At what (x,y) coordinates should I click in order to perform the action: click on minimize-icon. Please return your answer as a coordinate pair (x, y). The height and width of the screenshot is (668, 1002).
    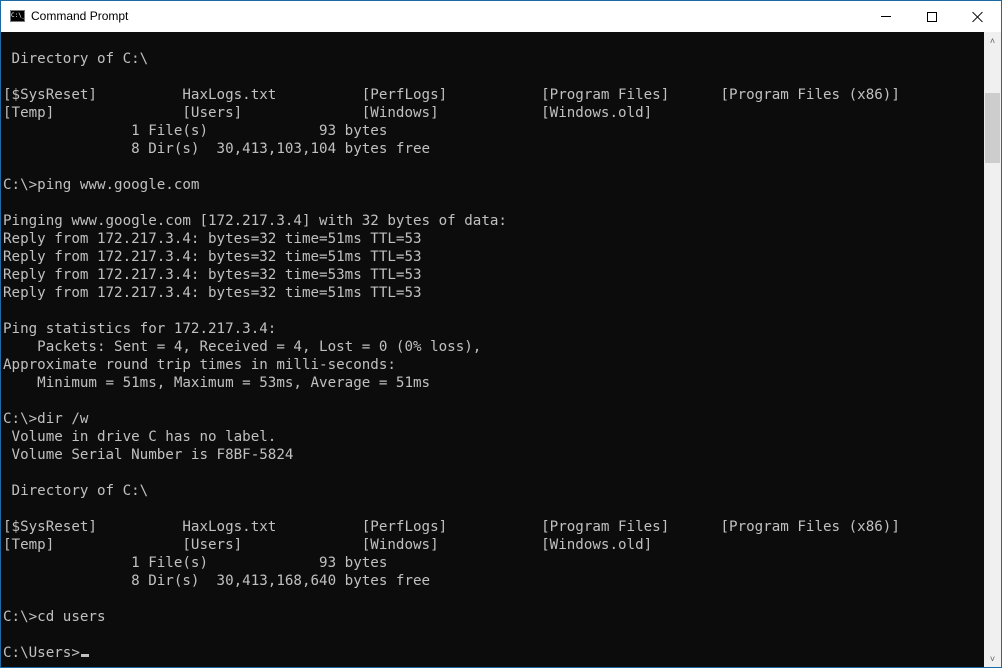
    Looking at the image, I should click on (886, 16).